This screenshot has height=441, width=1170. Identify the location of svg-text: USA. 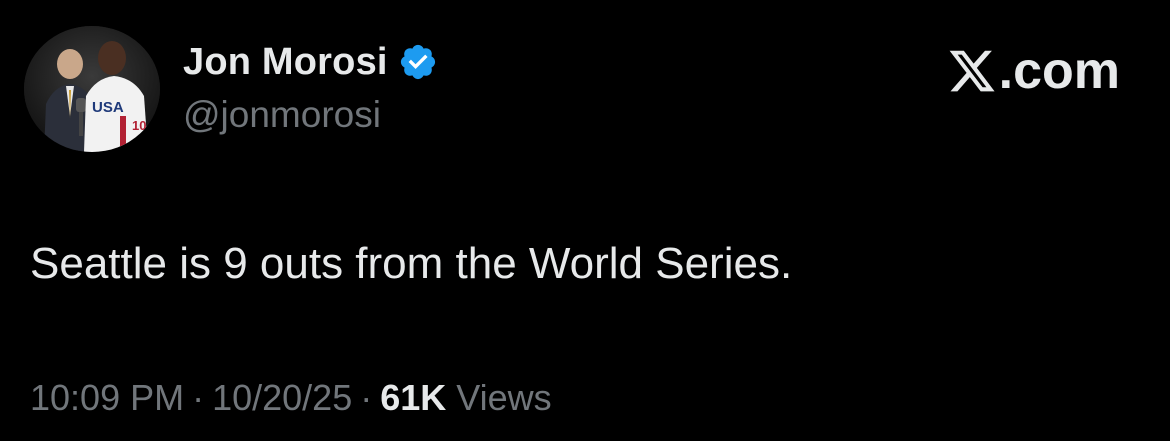
(108, 107).